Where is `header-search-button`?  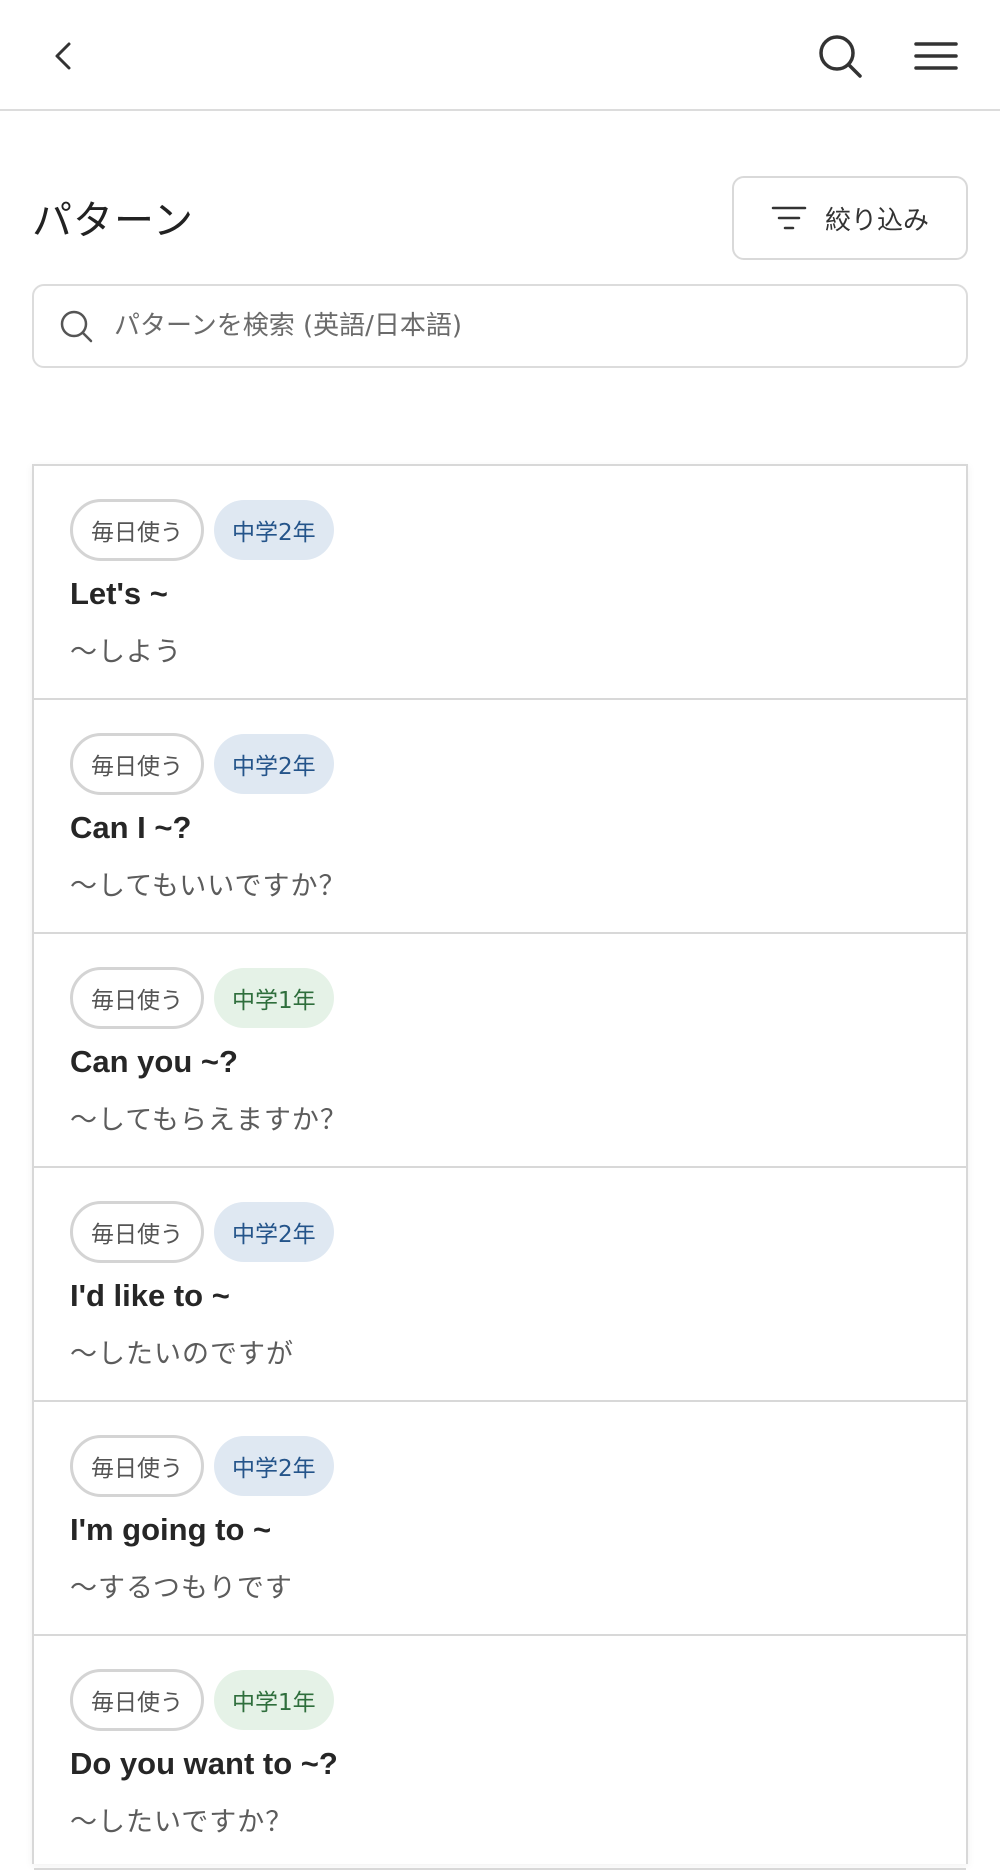
header-search-button is located at coordinates (840, 56).